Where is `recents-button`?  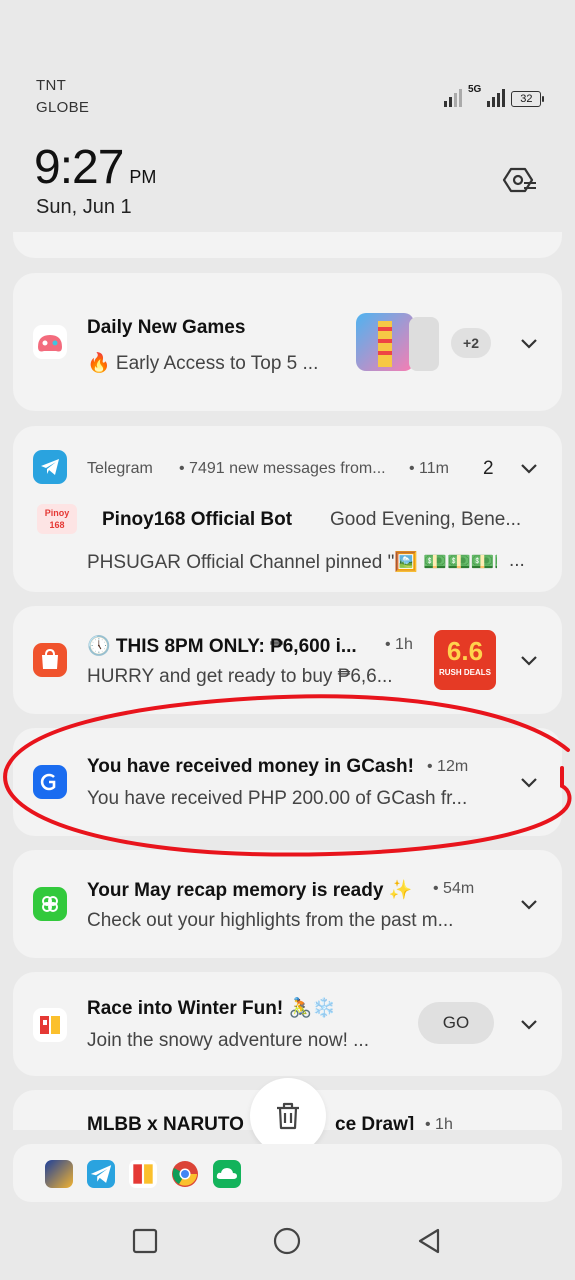
recents-button is located at coordinates (145, 1241).